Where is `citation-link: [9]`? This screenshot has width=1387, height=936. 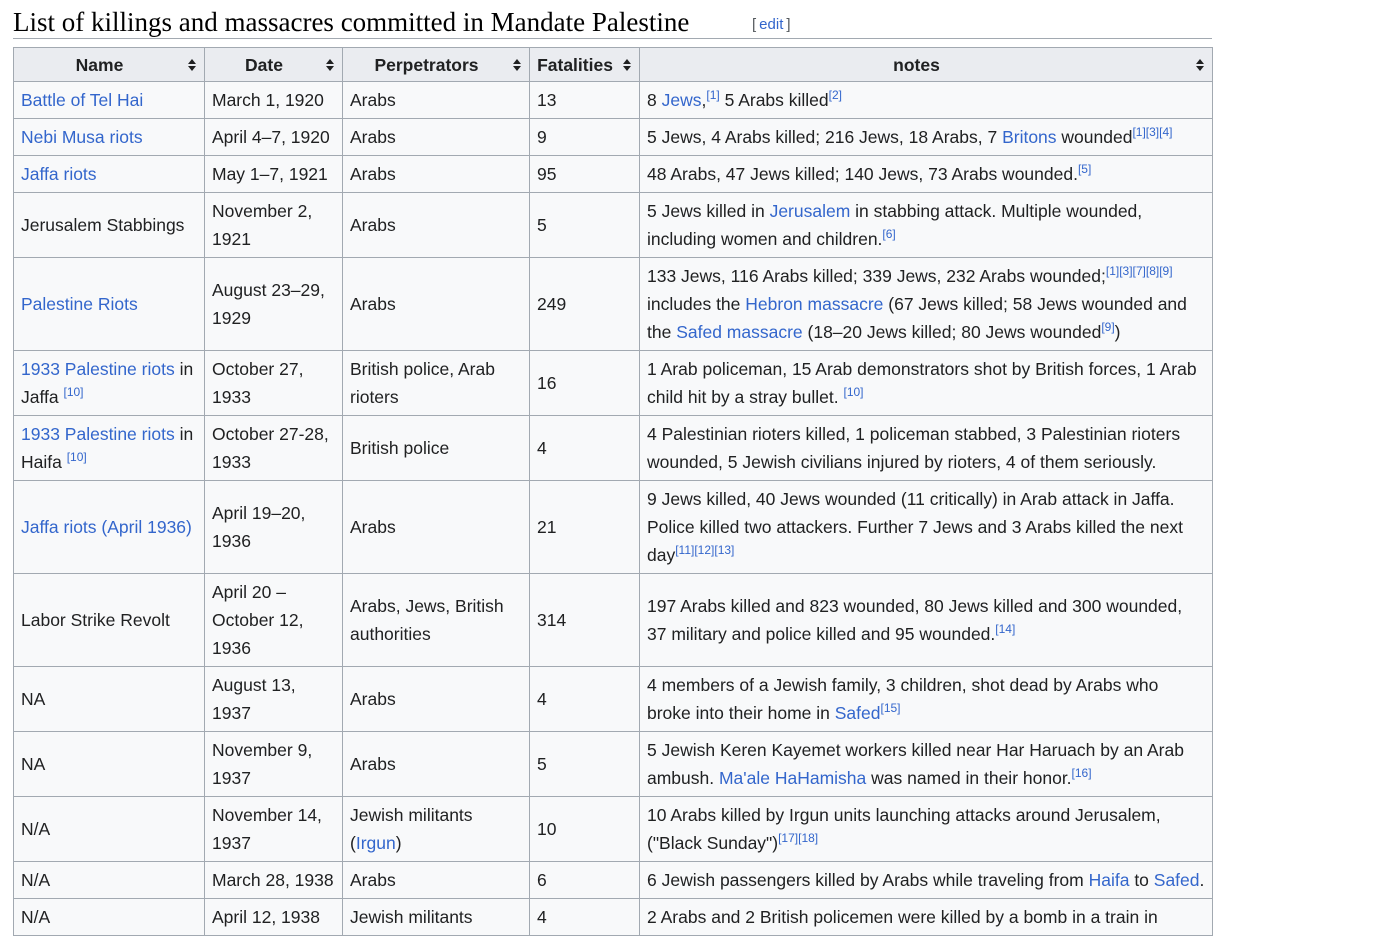
citation-link: [9] is located at coordinates (1107, 327).